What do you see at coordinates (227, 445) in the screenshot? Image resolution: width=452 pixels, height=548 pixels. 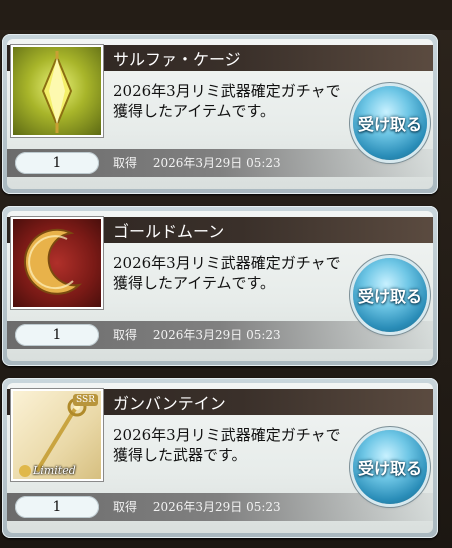 I see `item-description: 2026年3月リミ武器確定ガチャで獲得した武器です。` at bounding box center [227, 445].